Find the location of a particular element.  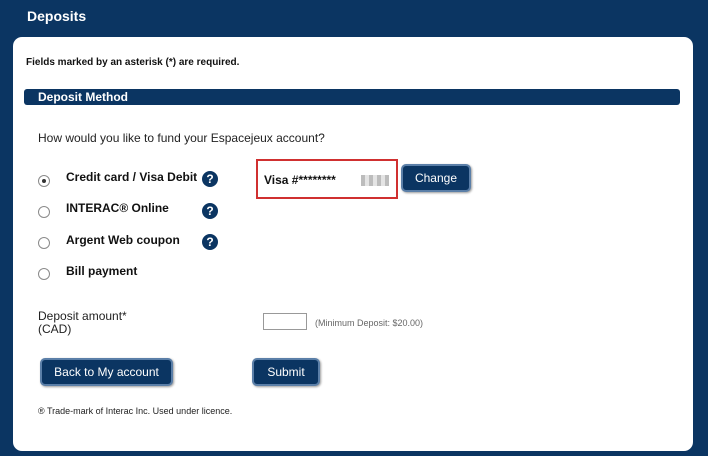

option-label-credit-card: Credit card / Visa Debit is located at coordinates (131, 177).